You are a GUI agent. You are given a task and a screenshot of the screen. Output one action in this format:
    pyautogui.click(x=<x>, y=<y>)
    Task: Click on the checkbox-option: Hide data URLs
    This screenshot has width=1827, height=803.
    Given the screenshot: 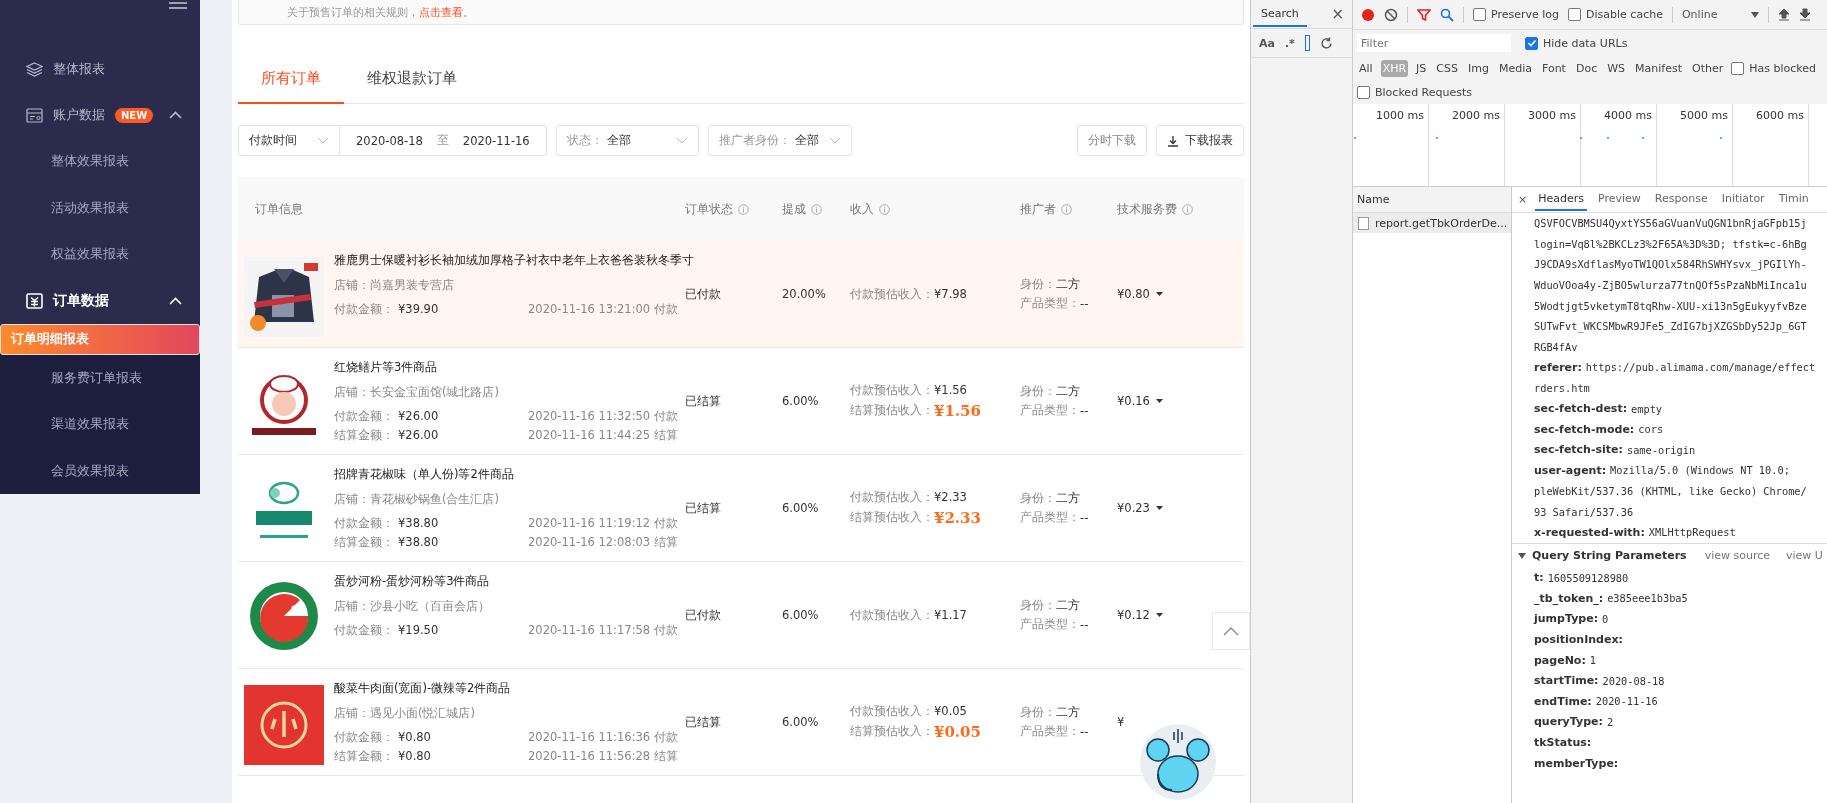 What is the action you would take?
    pyautogui.click(x=1576, y=43)
    